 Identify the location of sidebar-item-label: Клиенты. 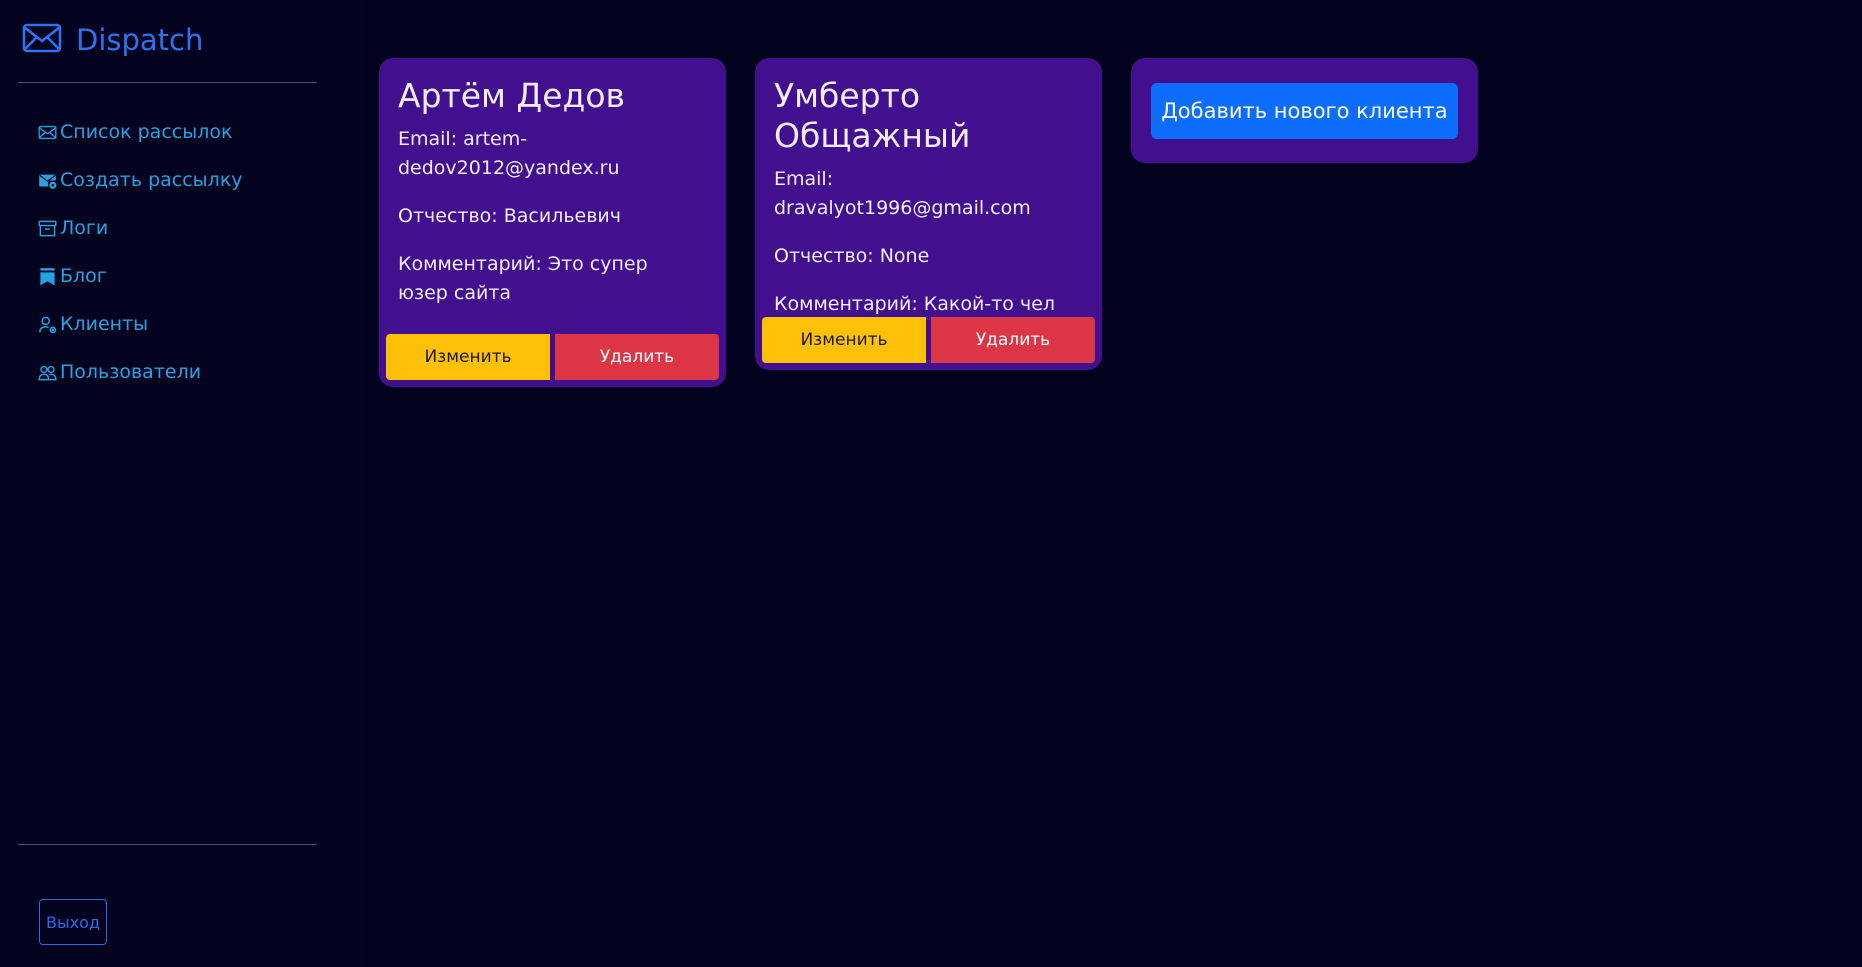
(104, 324).